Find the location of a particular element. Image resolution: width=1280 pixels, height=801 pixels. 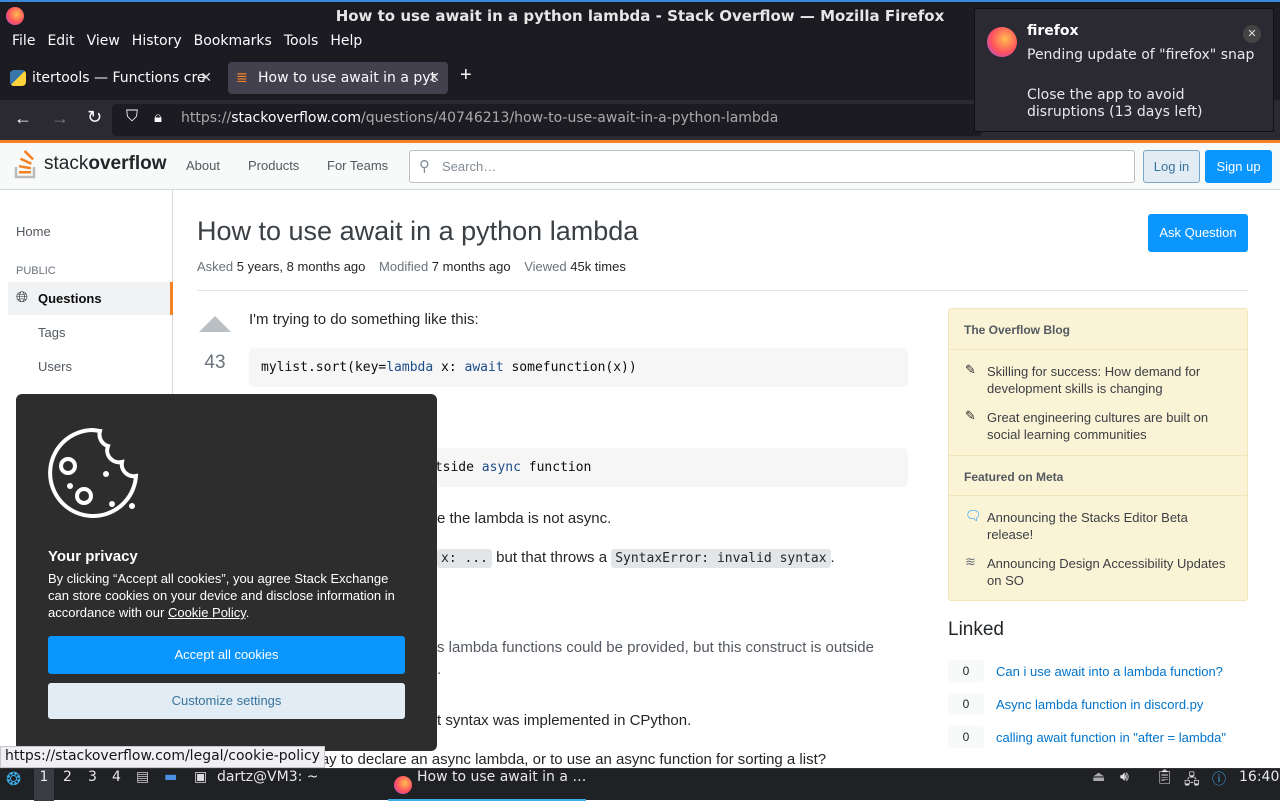

vote-count: 43 is located at coordinates (215, 362).